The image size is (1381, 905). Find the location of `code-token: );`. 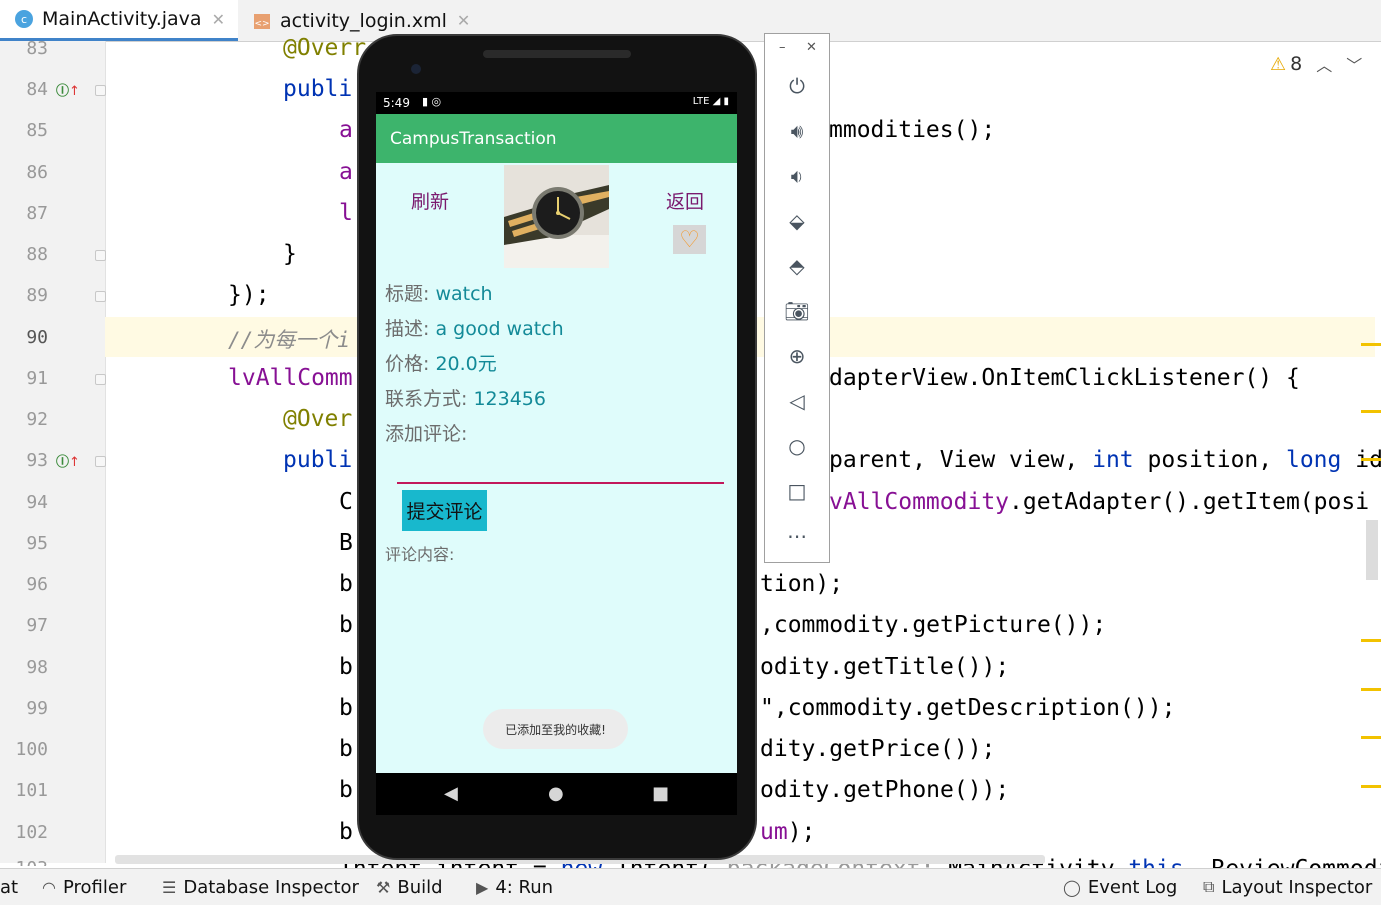

code-token: ); is located at coordinates (801, 832).